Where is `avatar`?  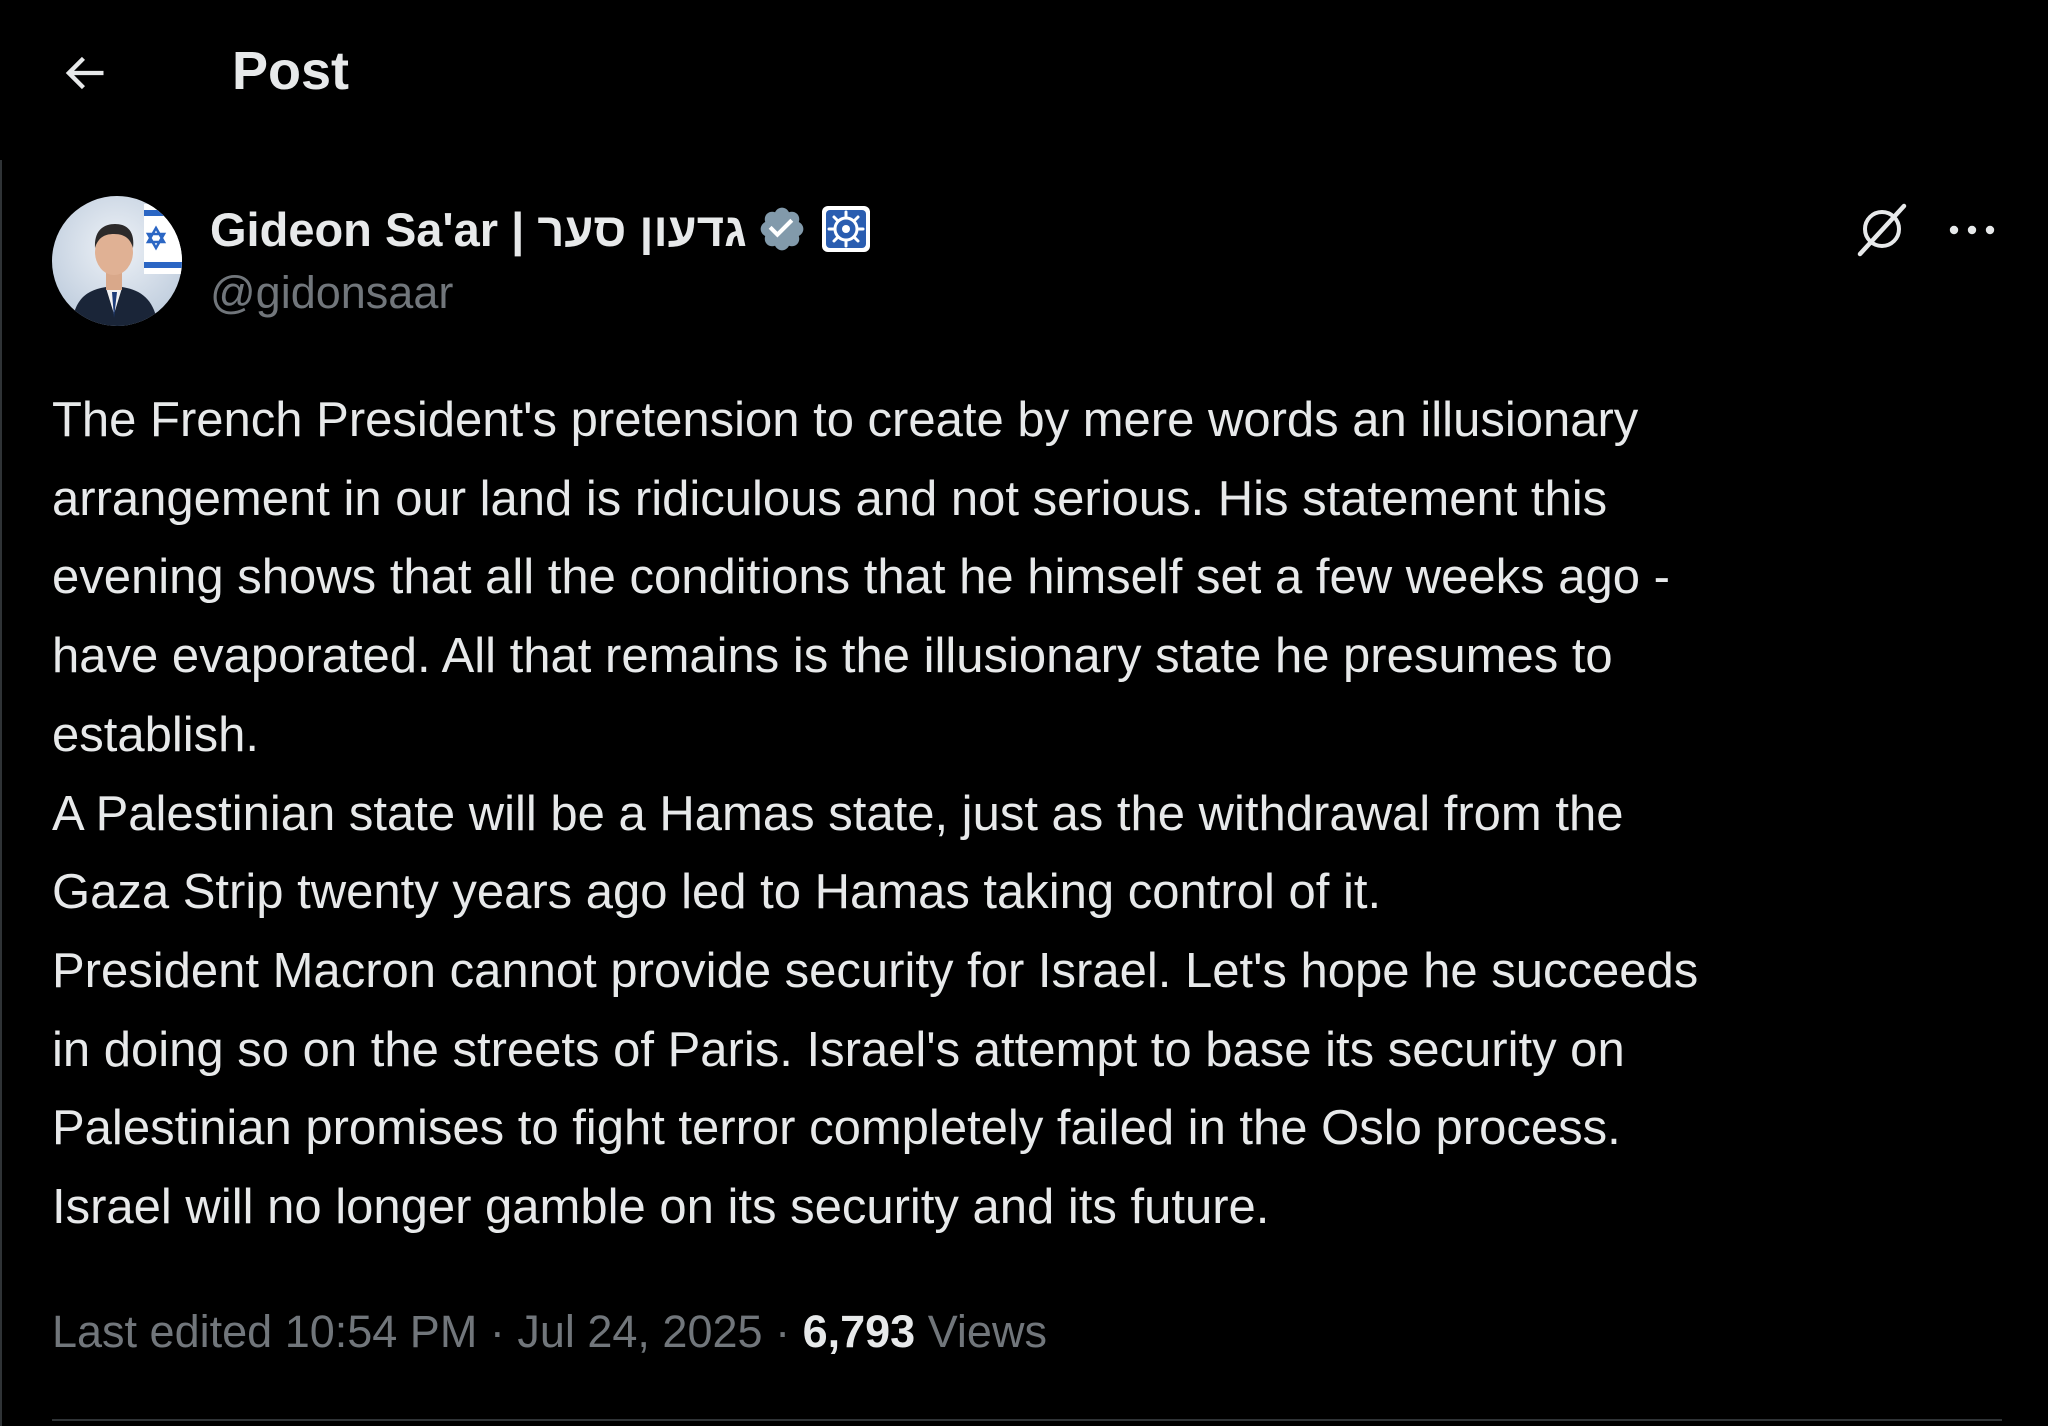 avatar is located at coordinates (117, 261).